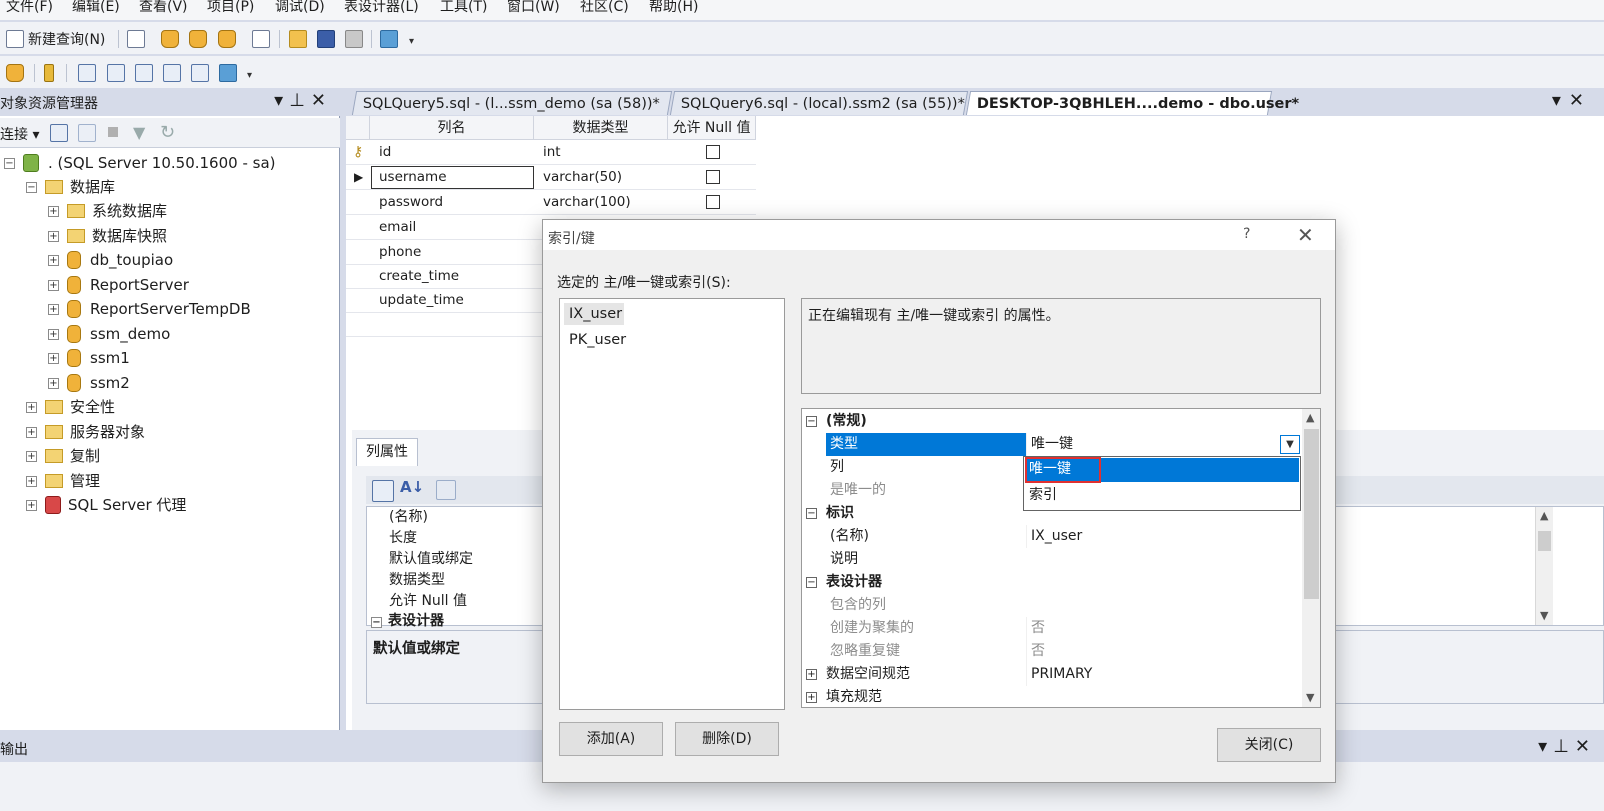 This screenshot has height=811, width=1604. What do you see at coordinates (582, 177) in the screenshot?
I see `data-type-cell: varchar(50)` at bounding box center [582, 177].